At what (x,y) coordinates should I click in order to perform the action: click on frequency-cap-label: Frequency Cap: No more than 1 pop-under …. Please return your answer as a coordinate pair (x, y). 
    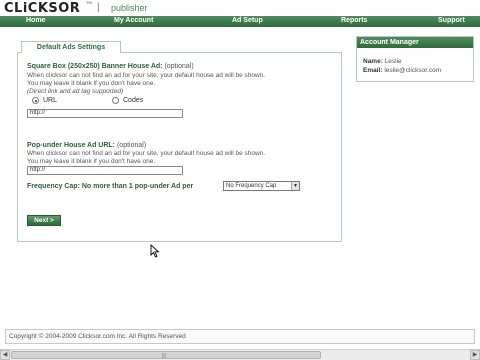
    Looking at the image, I should click on (110, 186).